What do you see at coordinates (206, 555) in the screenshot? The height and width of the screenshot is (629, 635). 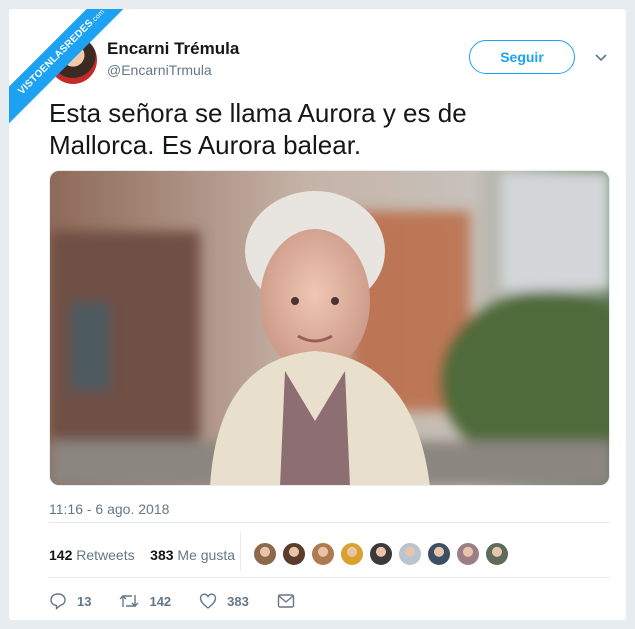 I see `like-label: Me gusta` at bounding box center [206, 555].